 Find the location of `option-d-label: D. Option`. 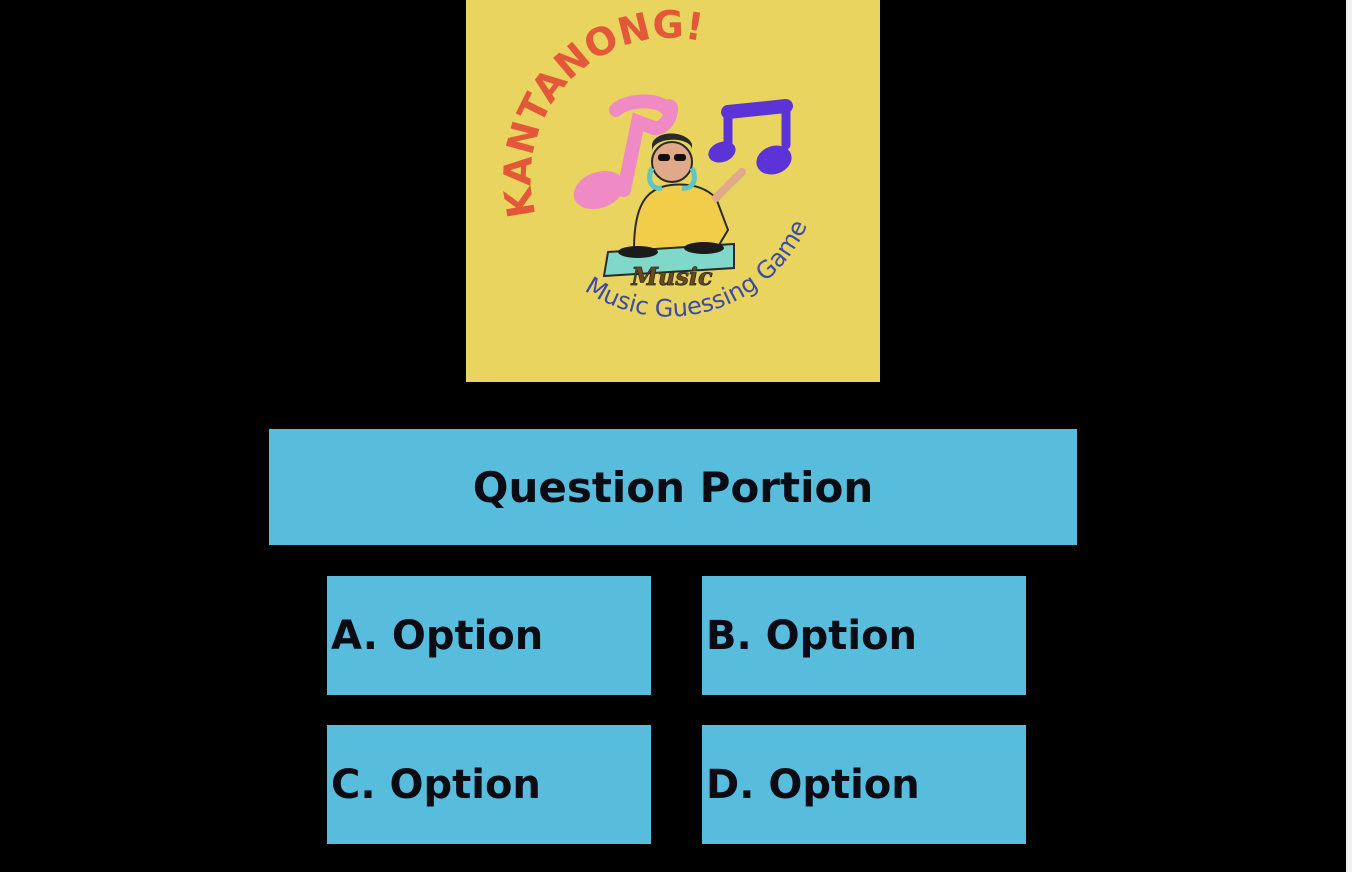

option-d-label: D. Option is located at coordinates (813, 784).